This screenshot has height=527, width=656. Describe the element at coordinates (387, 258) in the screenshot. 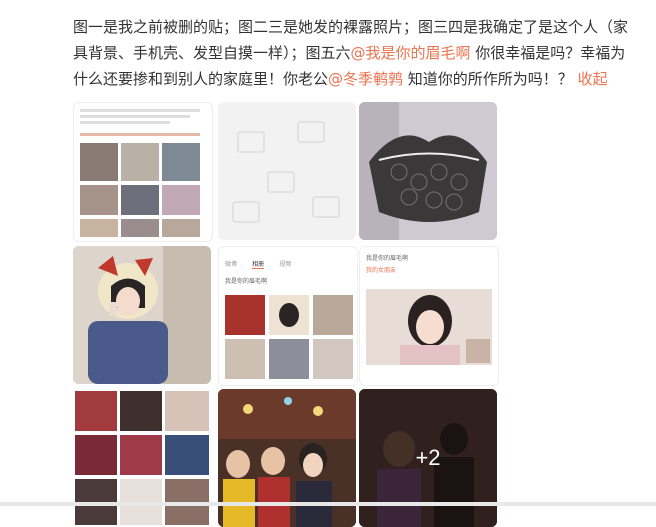

I see `post-username: 我是你的眉毛啊` at that location.